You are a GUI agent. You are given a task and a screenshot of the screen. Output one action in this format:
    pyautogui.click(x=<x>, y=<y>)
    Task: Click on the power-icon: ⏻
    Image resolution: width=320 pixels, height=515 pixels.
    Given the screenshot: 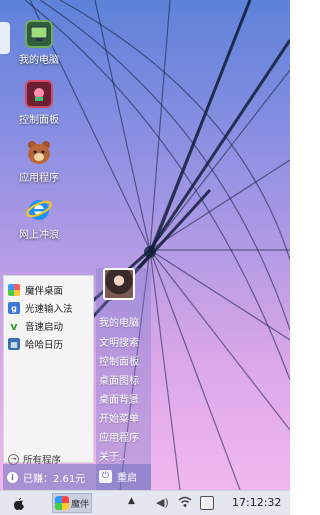 What is the action you would take?
    pyautogui.click(x=105, y=476)
    